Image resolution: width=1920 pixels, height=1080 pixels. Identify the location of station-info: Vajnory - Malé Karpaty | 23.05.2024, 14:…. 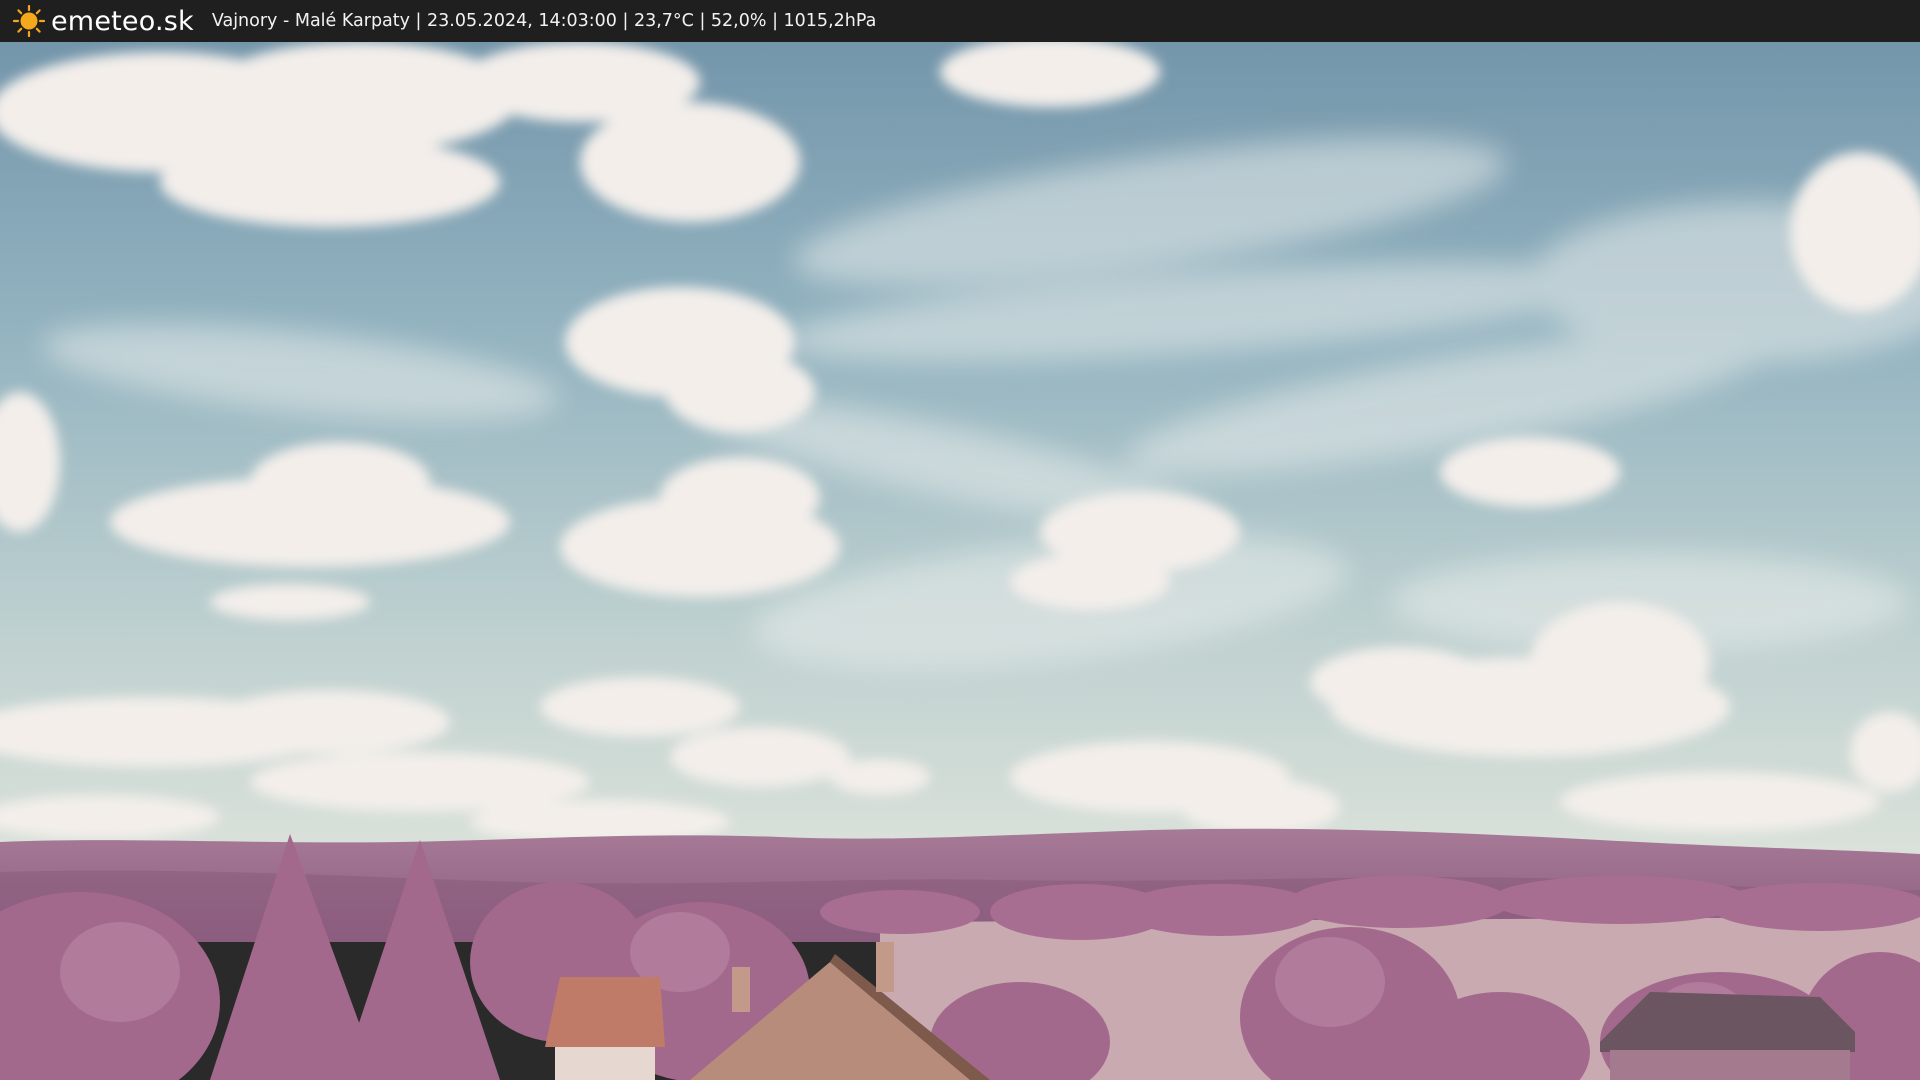
(544, 21).